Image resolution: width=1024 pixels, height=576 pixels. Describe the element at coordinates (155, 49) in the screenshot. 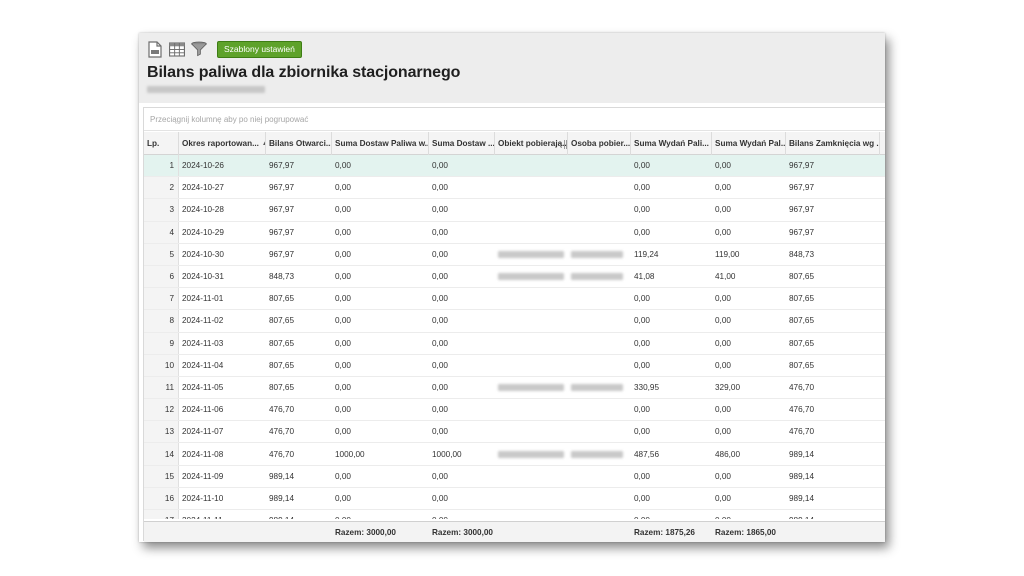

I see `export-document-icon` at that location.